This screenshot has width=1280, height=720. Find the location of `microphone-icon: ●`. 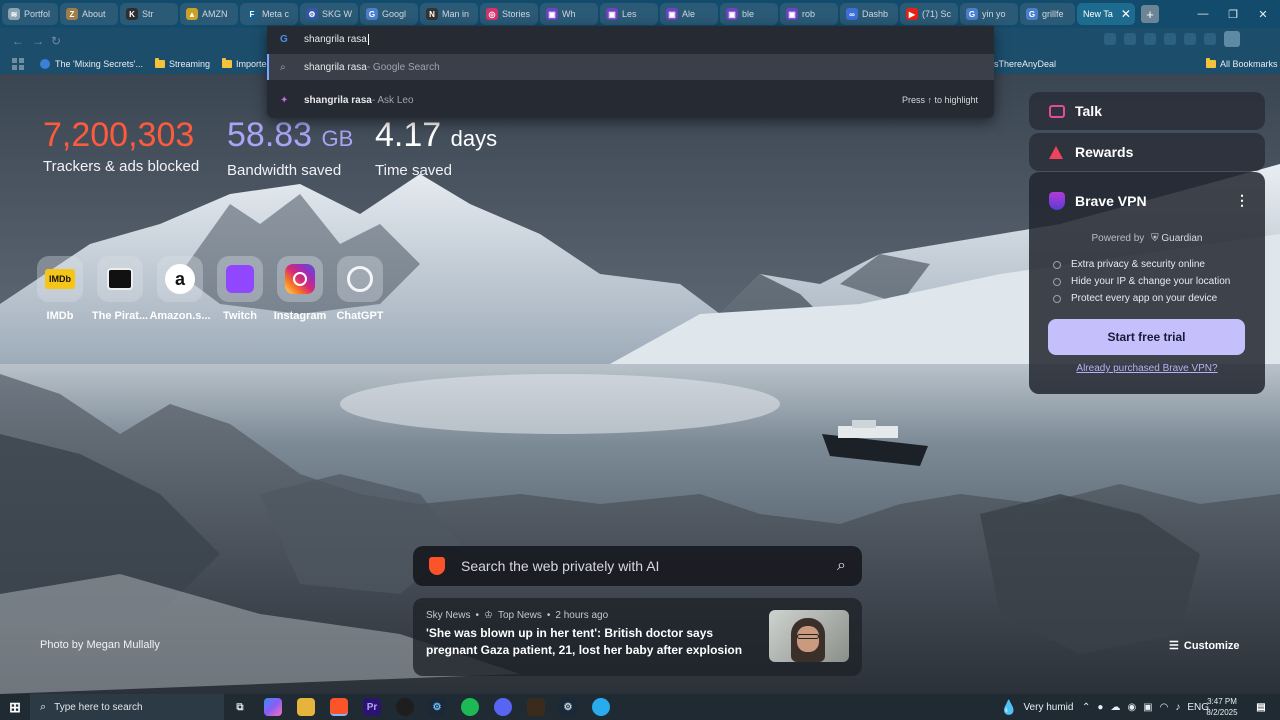

microphone-icon: ● is located at coordinates (1100, 707).